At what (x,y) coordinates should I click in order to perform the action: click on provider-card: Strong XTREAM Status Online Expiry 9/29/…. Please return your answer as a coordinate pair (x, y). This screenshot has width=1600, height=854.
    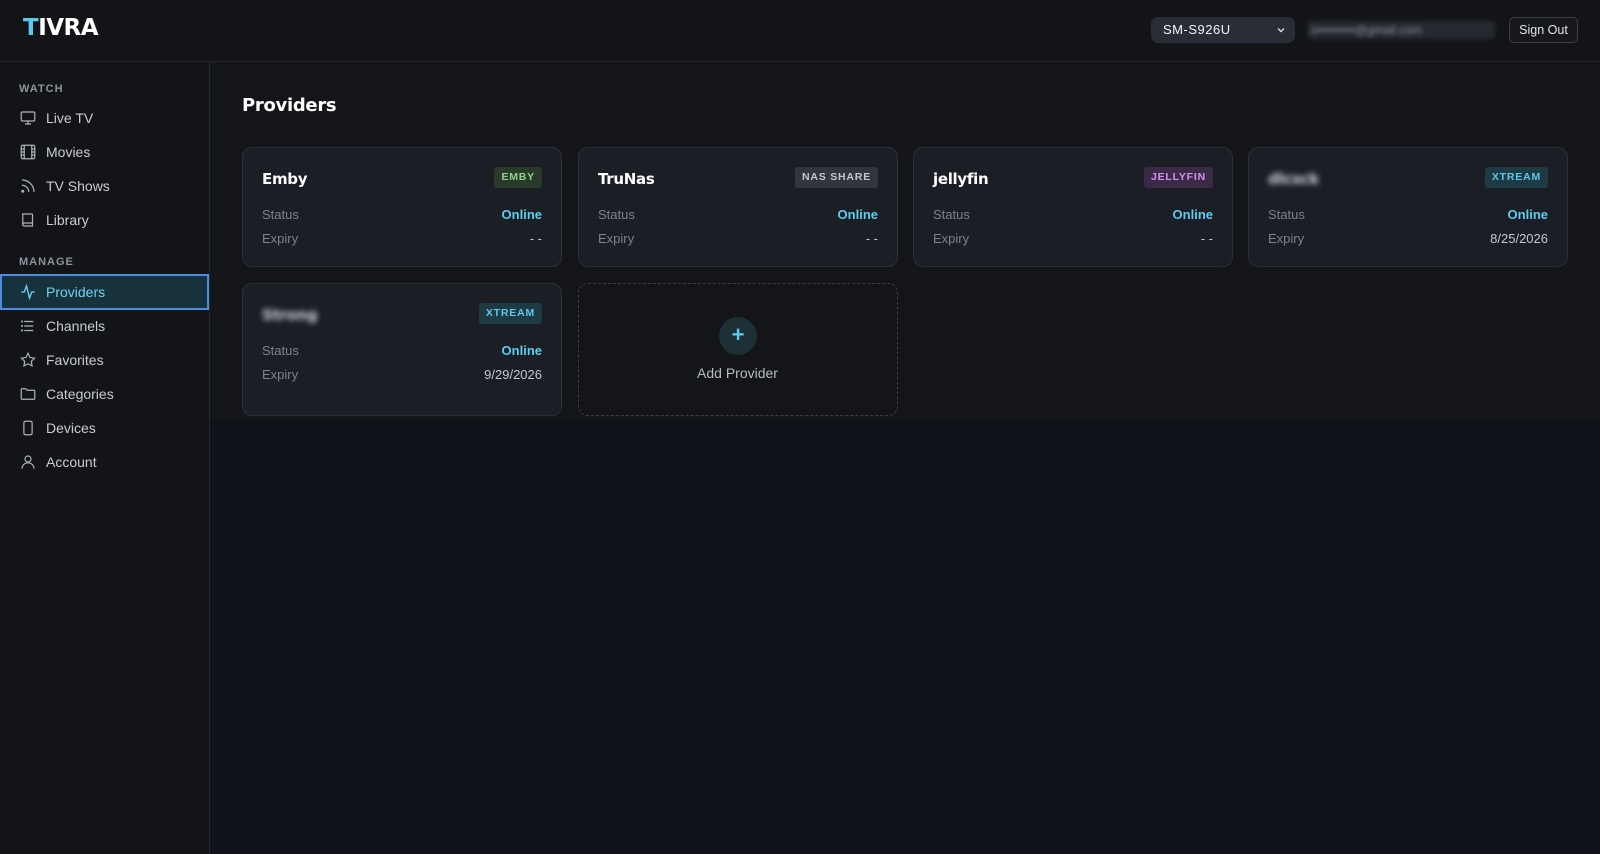
    Looking at the image, I should click on (402, 349).